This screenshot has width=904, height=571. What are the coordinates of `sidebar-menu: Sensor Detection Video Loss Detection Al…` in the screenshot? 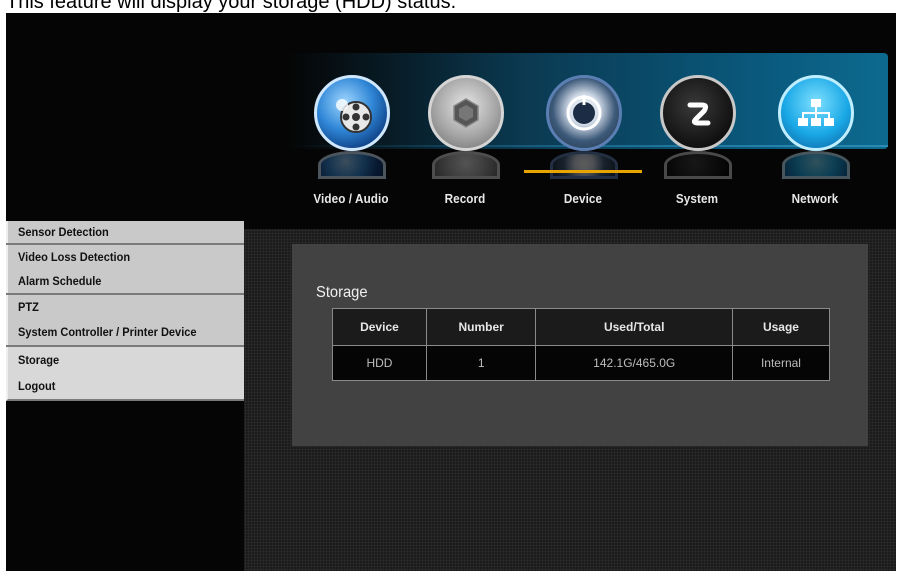 It's located at (125, 311).